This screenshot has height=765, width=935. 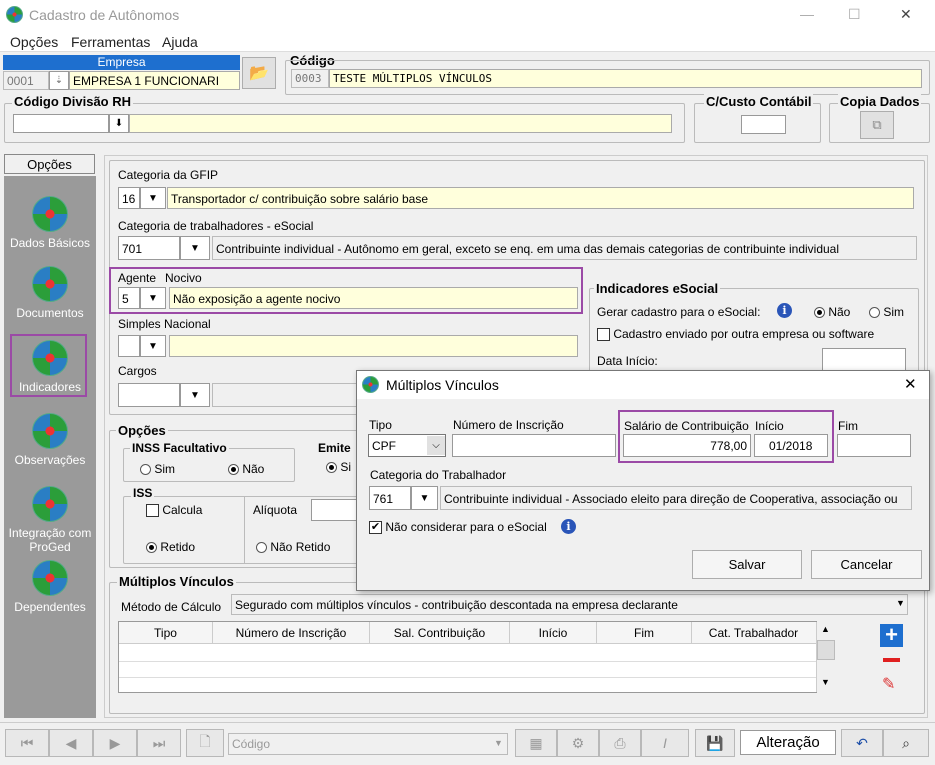 What do you see at coordinates (368, 744) in the screenshot?
I see `search-combo: Código` at bounding box center [368, 744].